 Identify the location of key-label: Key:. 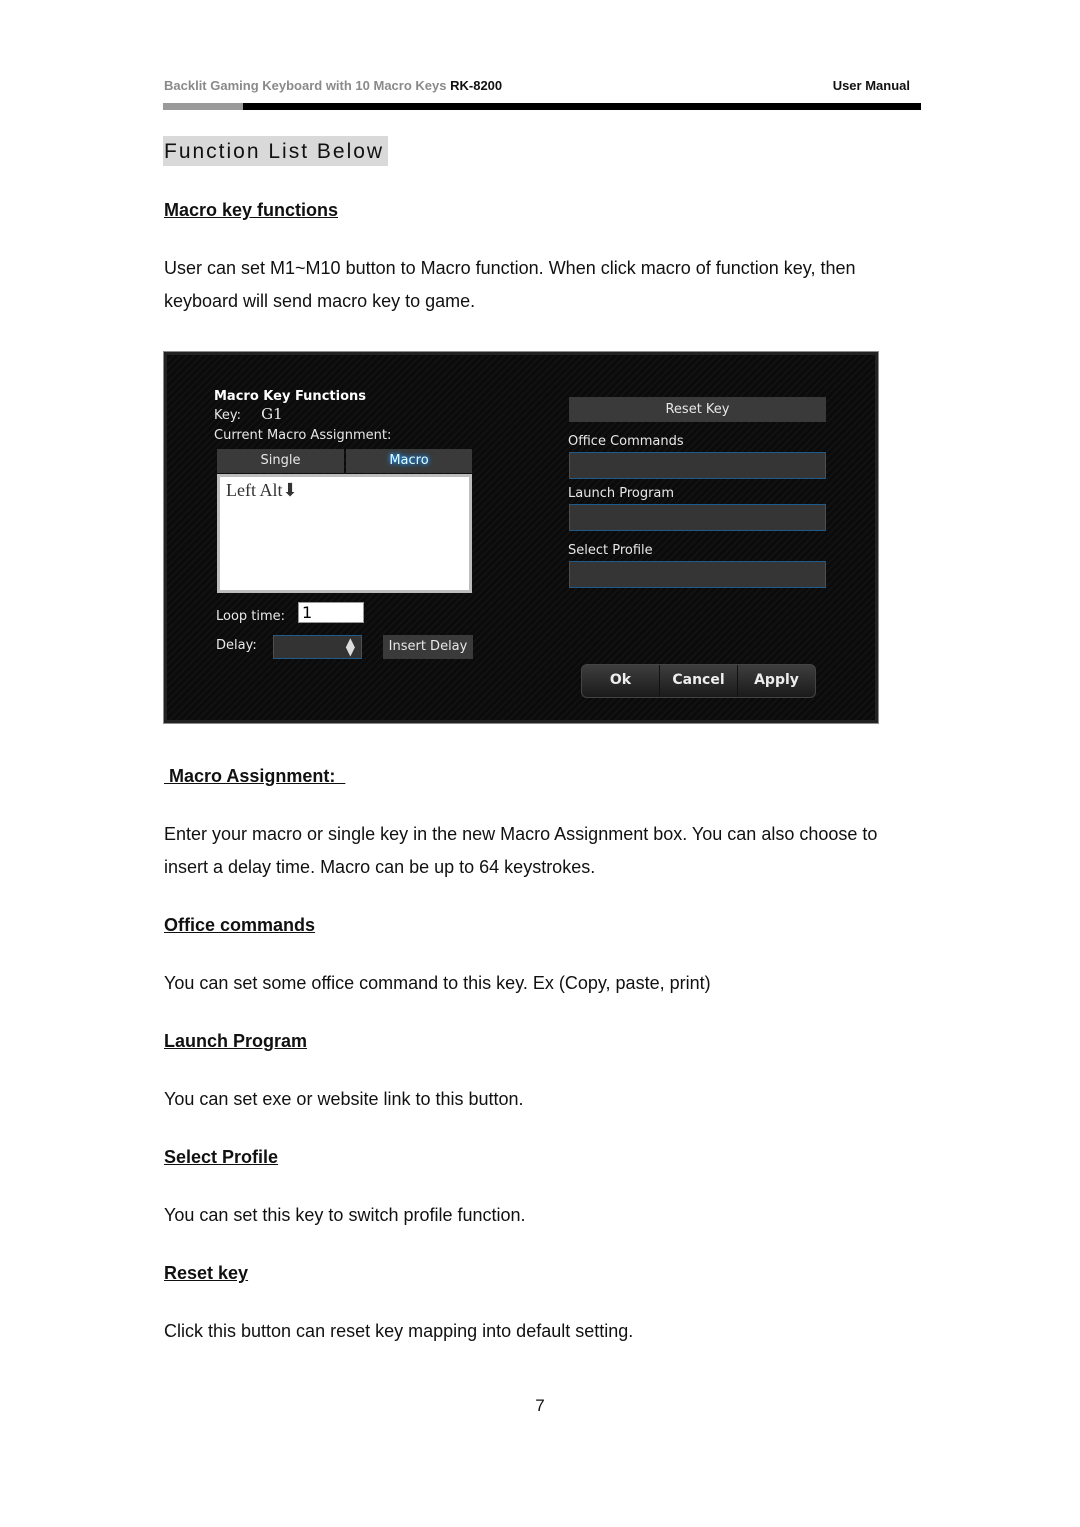
(228, 415).